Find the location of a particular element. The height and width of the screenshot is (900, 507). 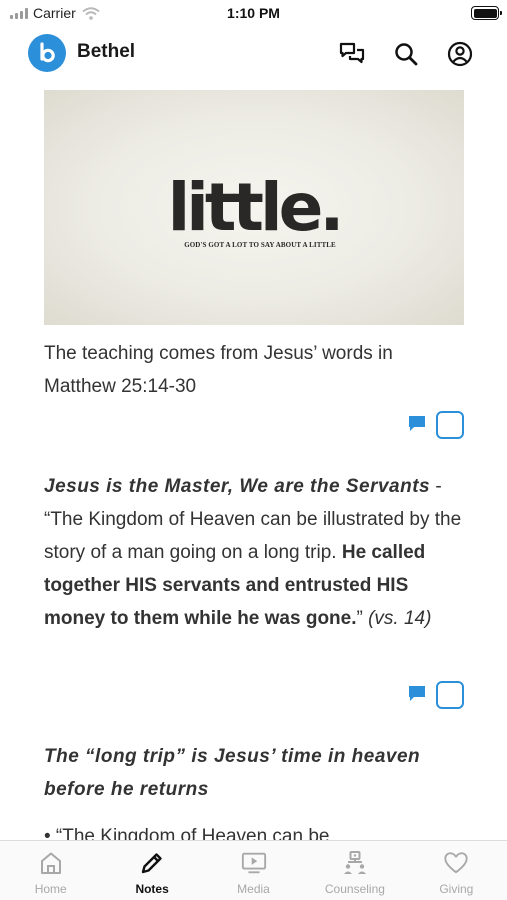

note-text: ” is located at coordinates (362, 618).